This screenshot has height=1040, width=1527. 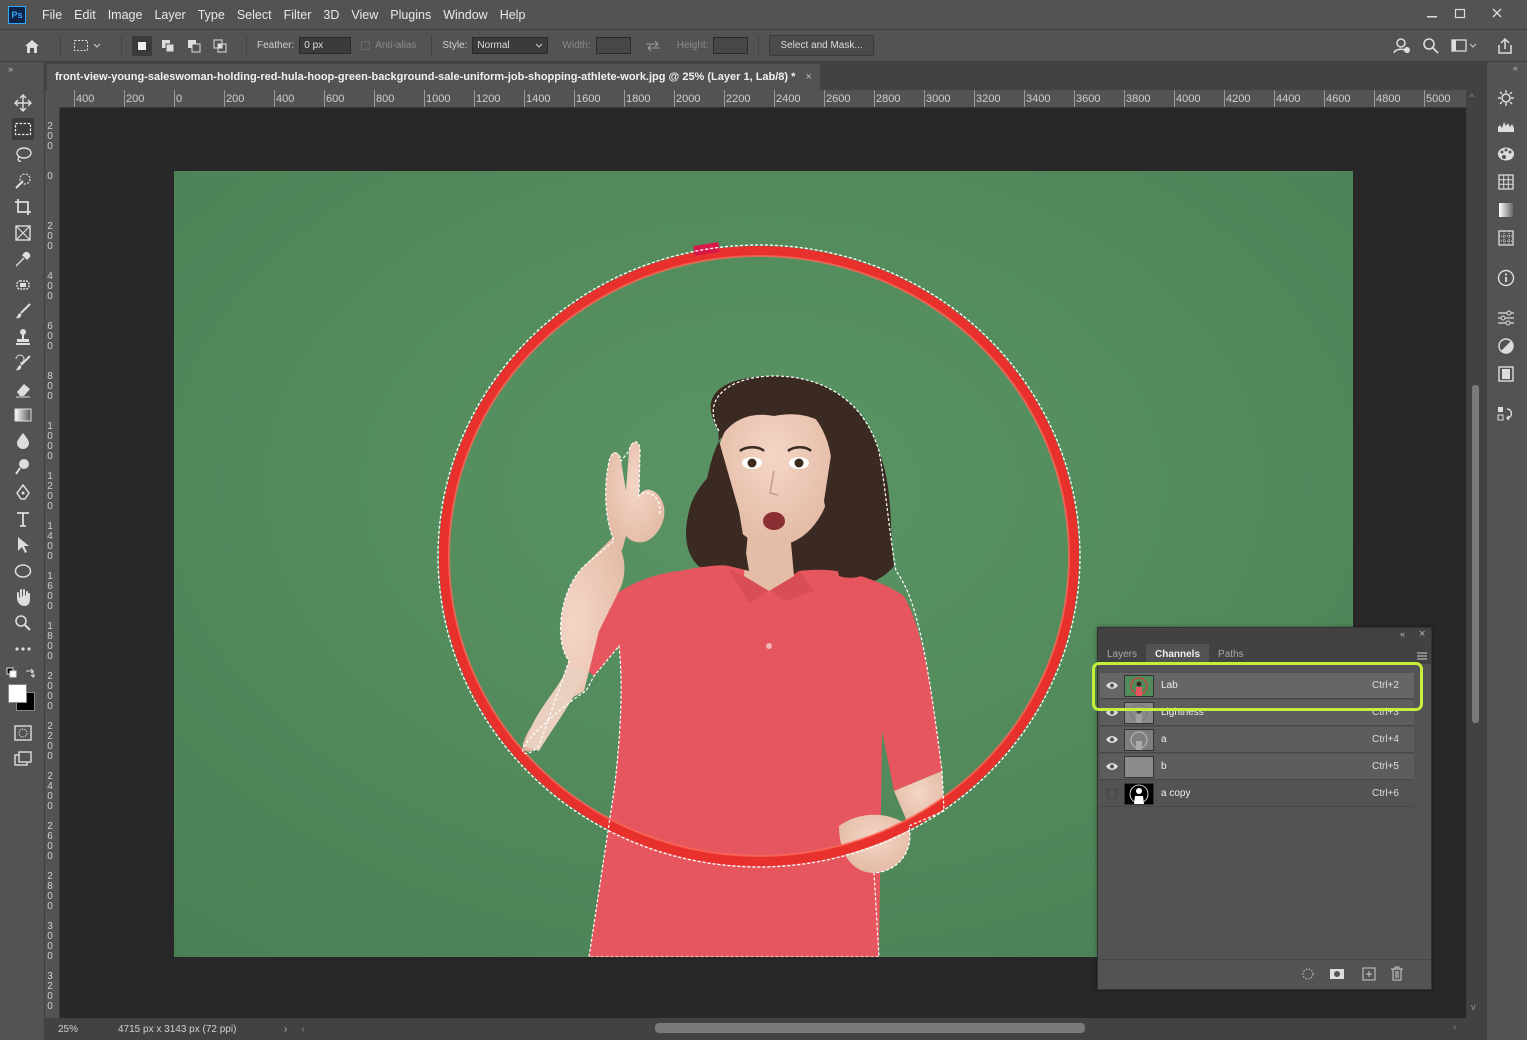 What do you see at coordinates (1506, 374) in the screenshot?
I see `libraries-icon` at bounding box center [1506, 374].